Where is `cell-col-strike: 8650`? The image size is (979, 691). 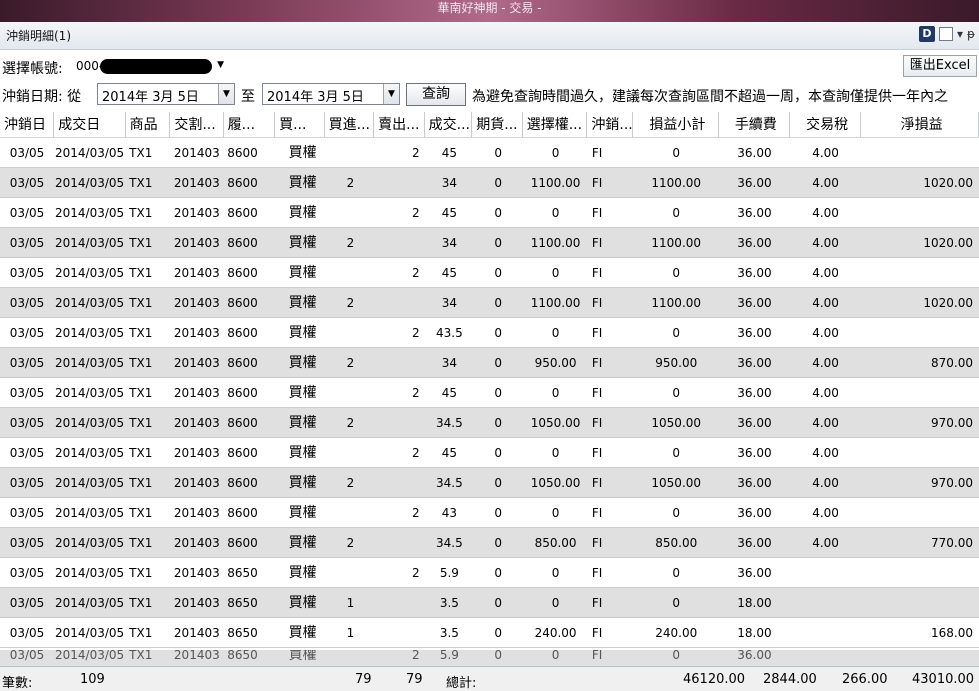
cell-col-strike: 8650 is located at coordinates (242, 603).